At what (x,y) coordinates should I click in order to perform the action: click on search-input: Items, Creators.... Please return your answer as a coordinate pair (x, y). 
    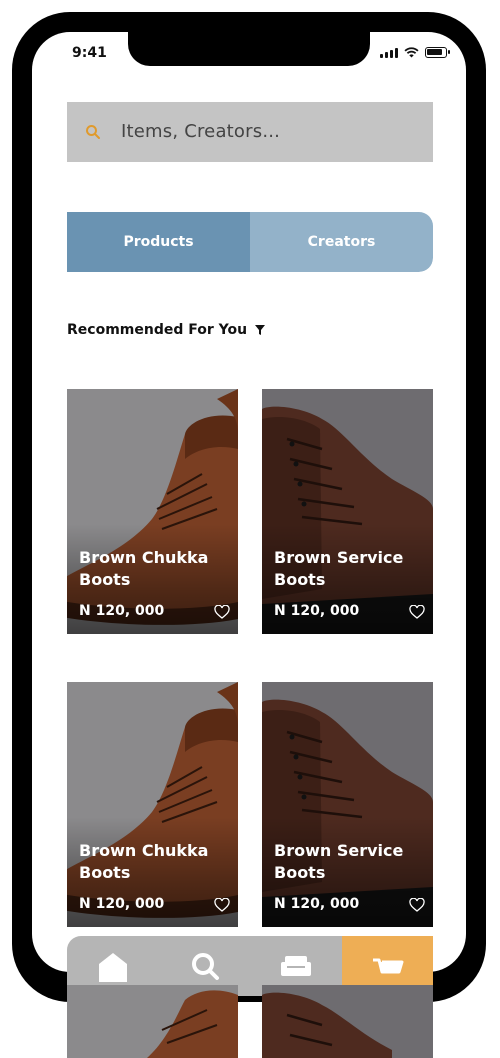
    Looking at the image, I should click on (200, 131).